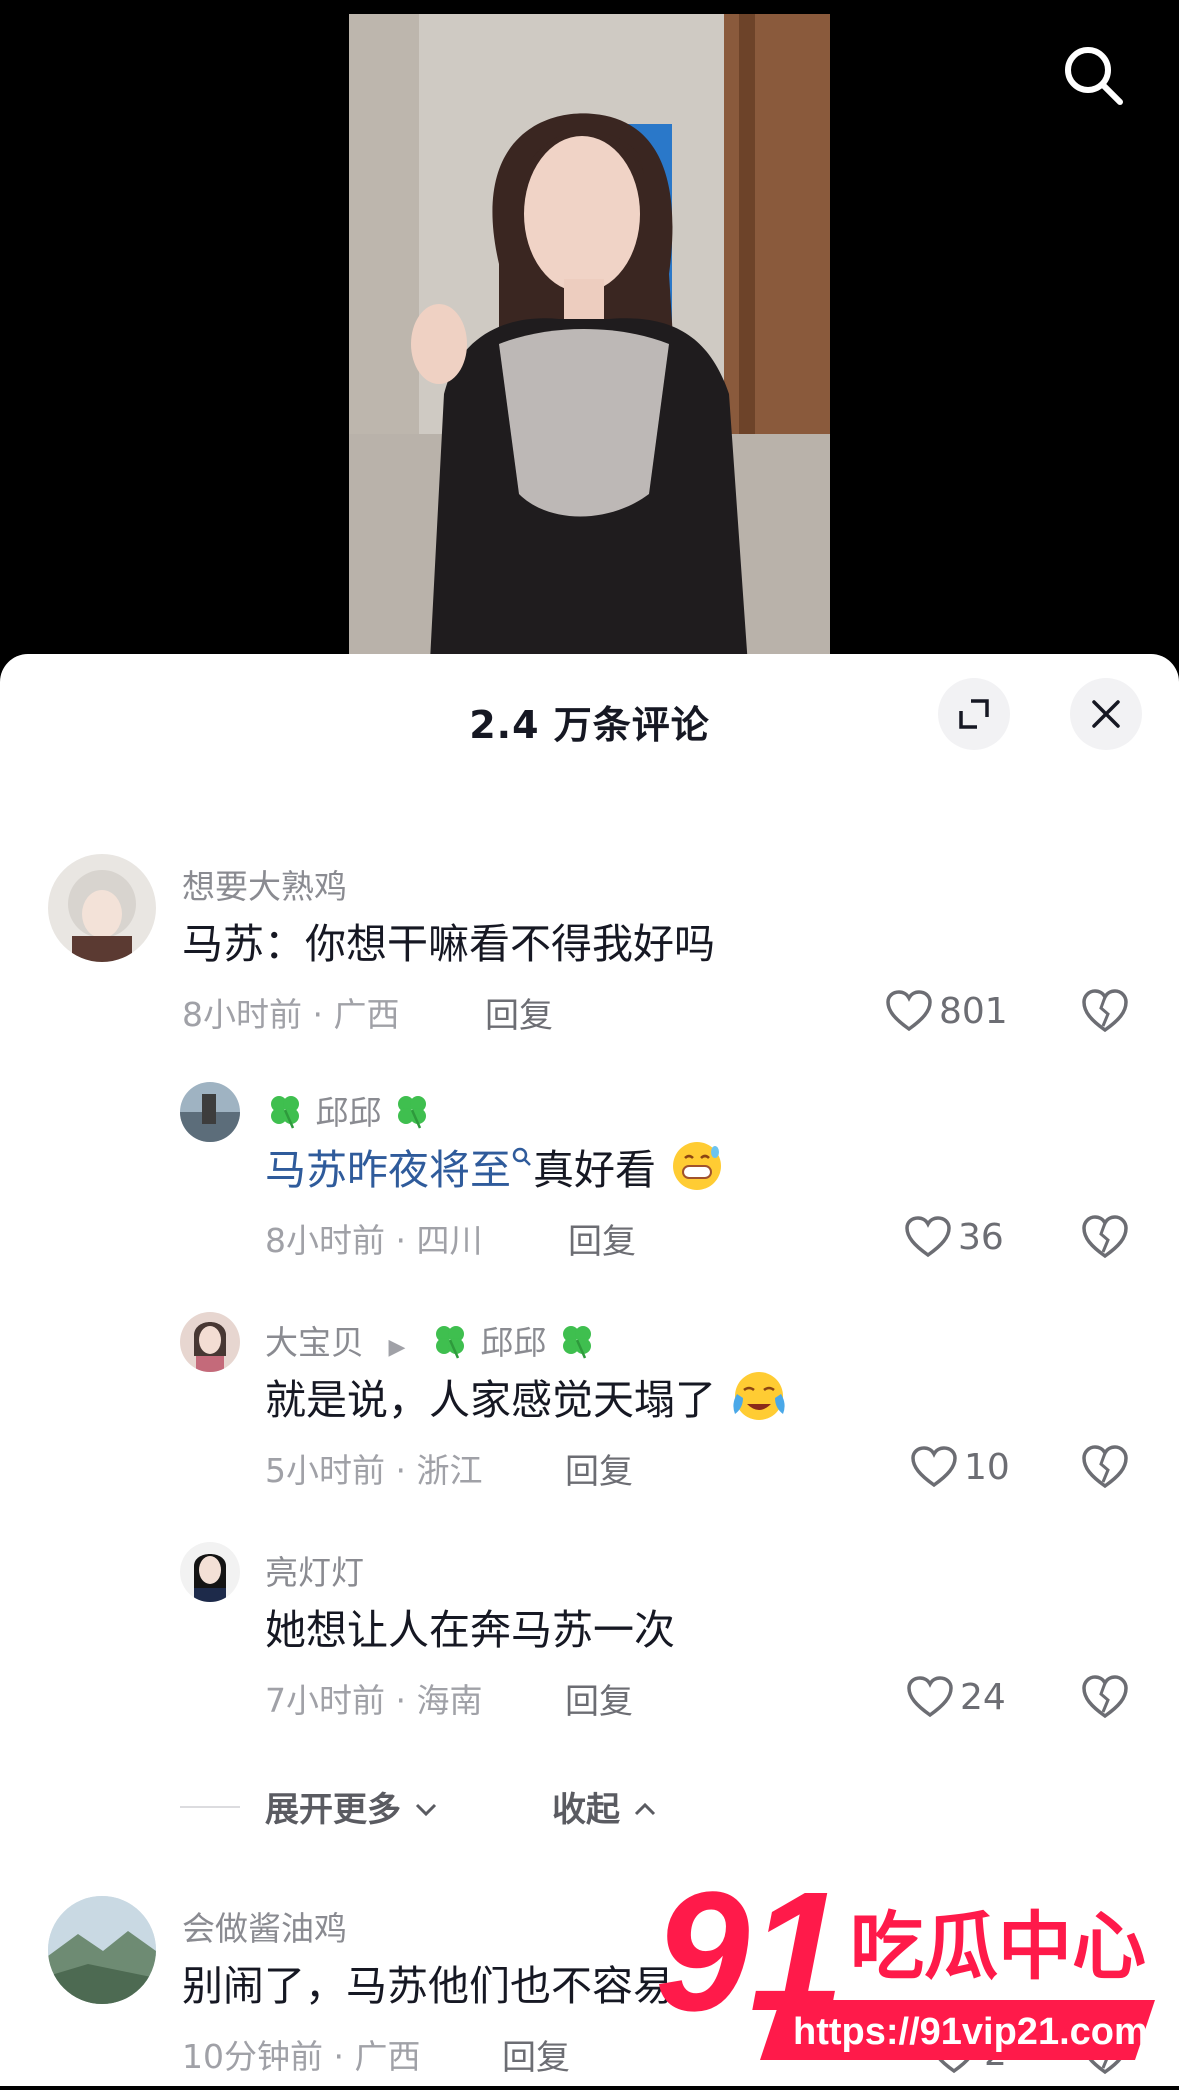 Image resolution: width=1179 pixels, height=2090 pixels. Describe the element at coordinates (264, 1926) in the screenshot. I see `comment-username: 会做酱油鸡` at that location.